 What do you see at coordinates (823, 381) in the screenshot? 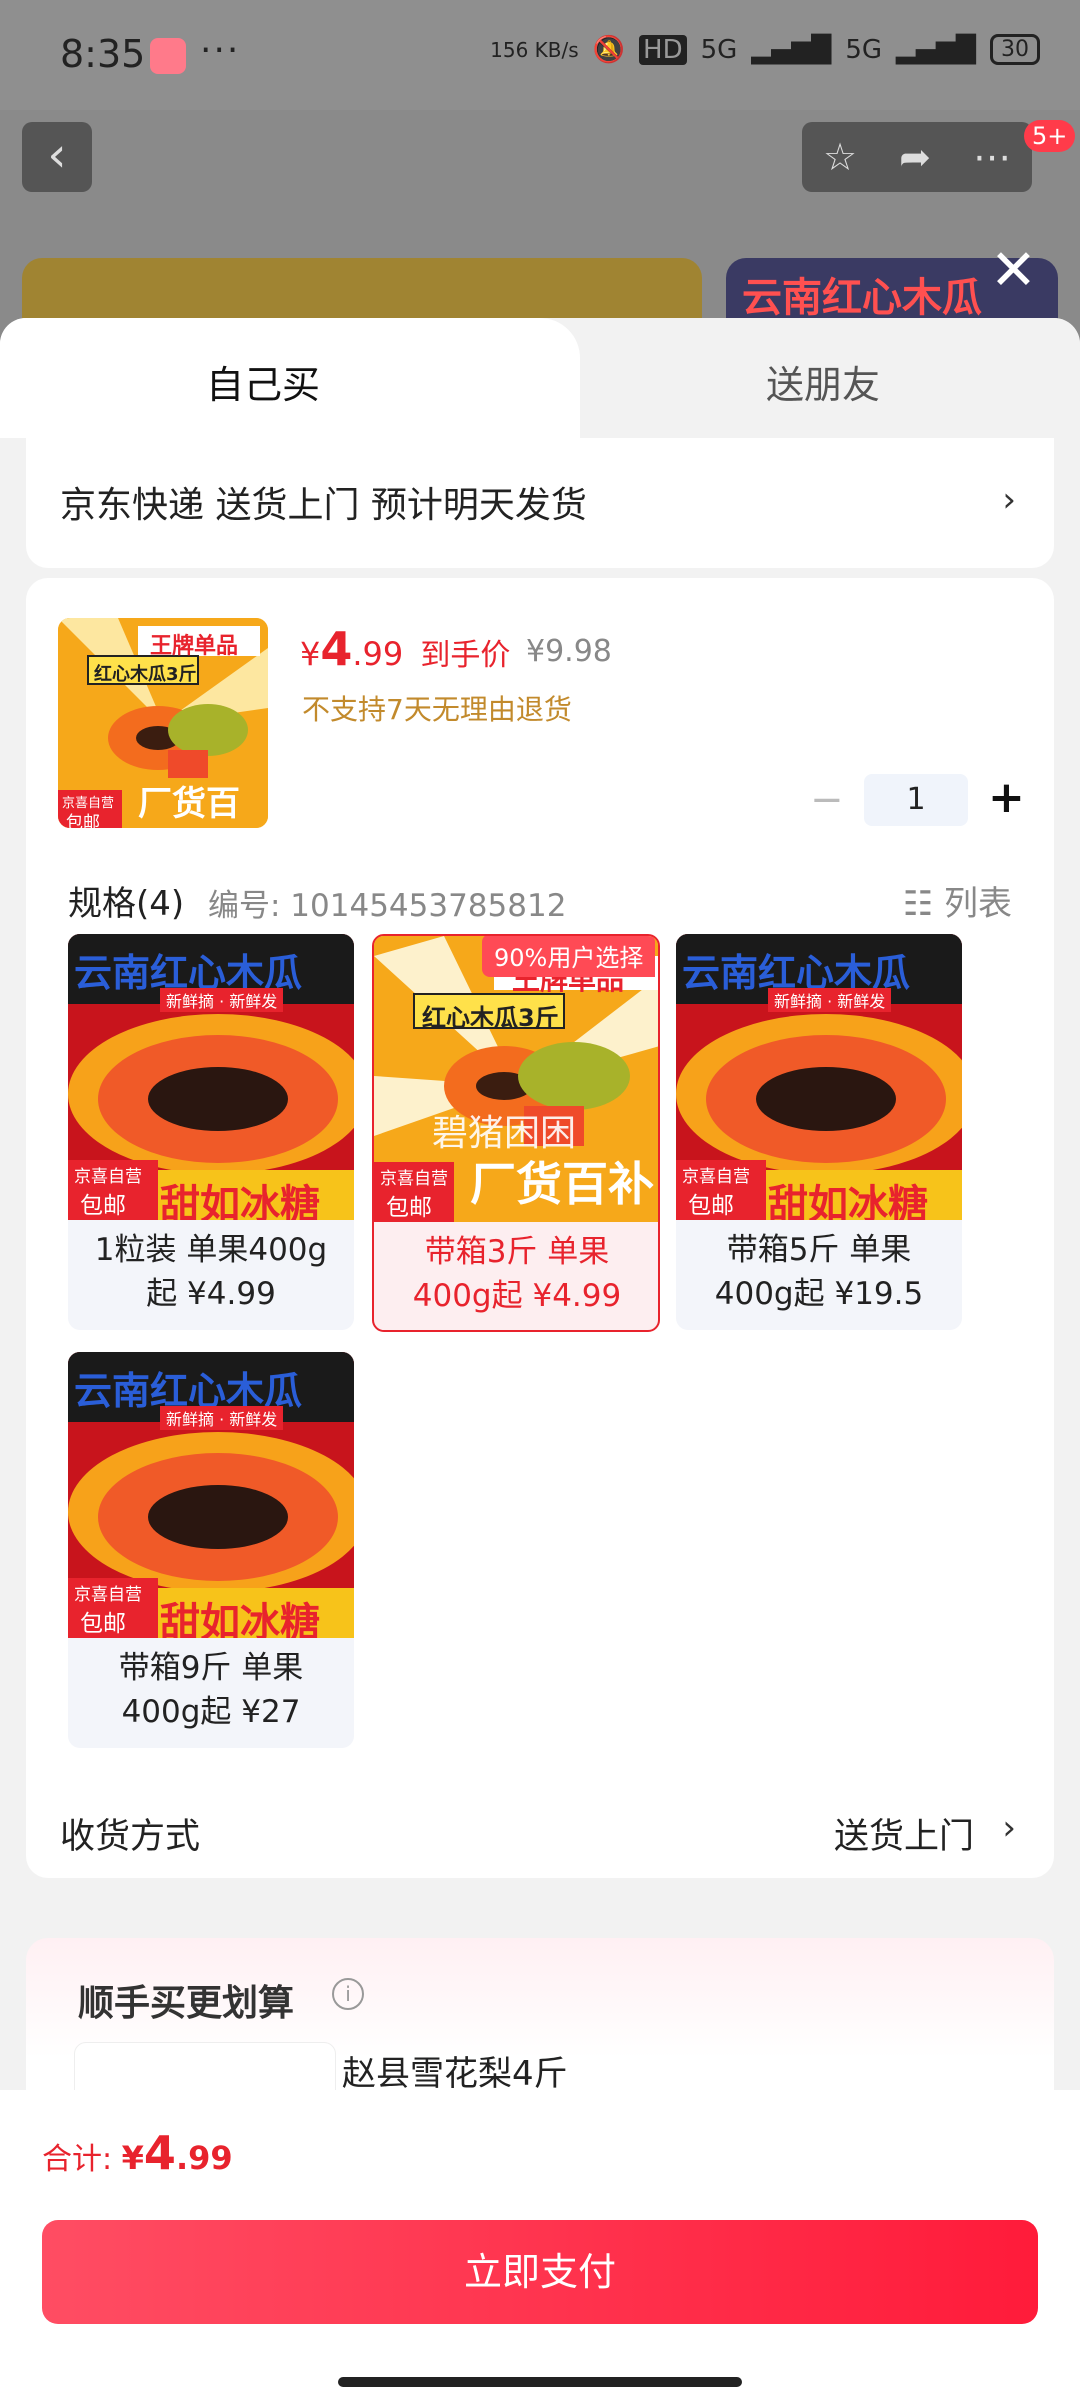
I see `tab-send-friend: 送朋友` at bounding box center [823, 381].